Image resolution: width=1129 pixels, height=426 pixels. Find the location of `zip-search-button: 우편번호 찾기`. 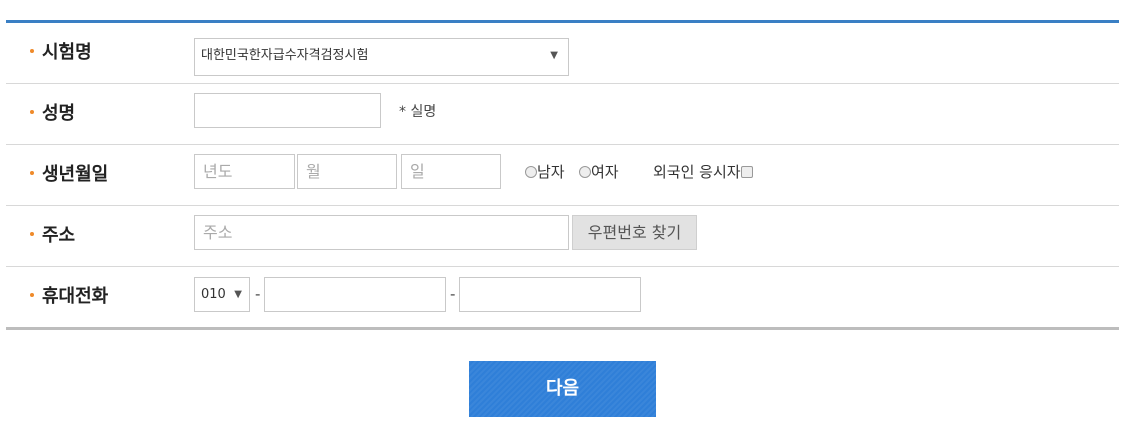

zip-search-button: 우편번호 찾기 is located at coordinates (634, 232).